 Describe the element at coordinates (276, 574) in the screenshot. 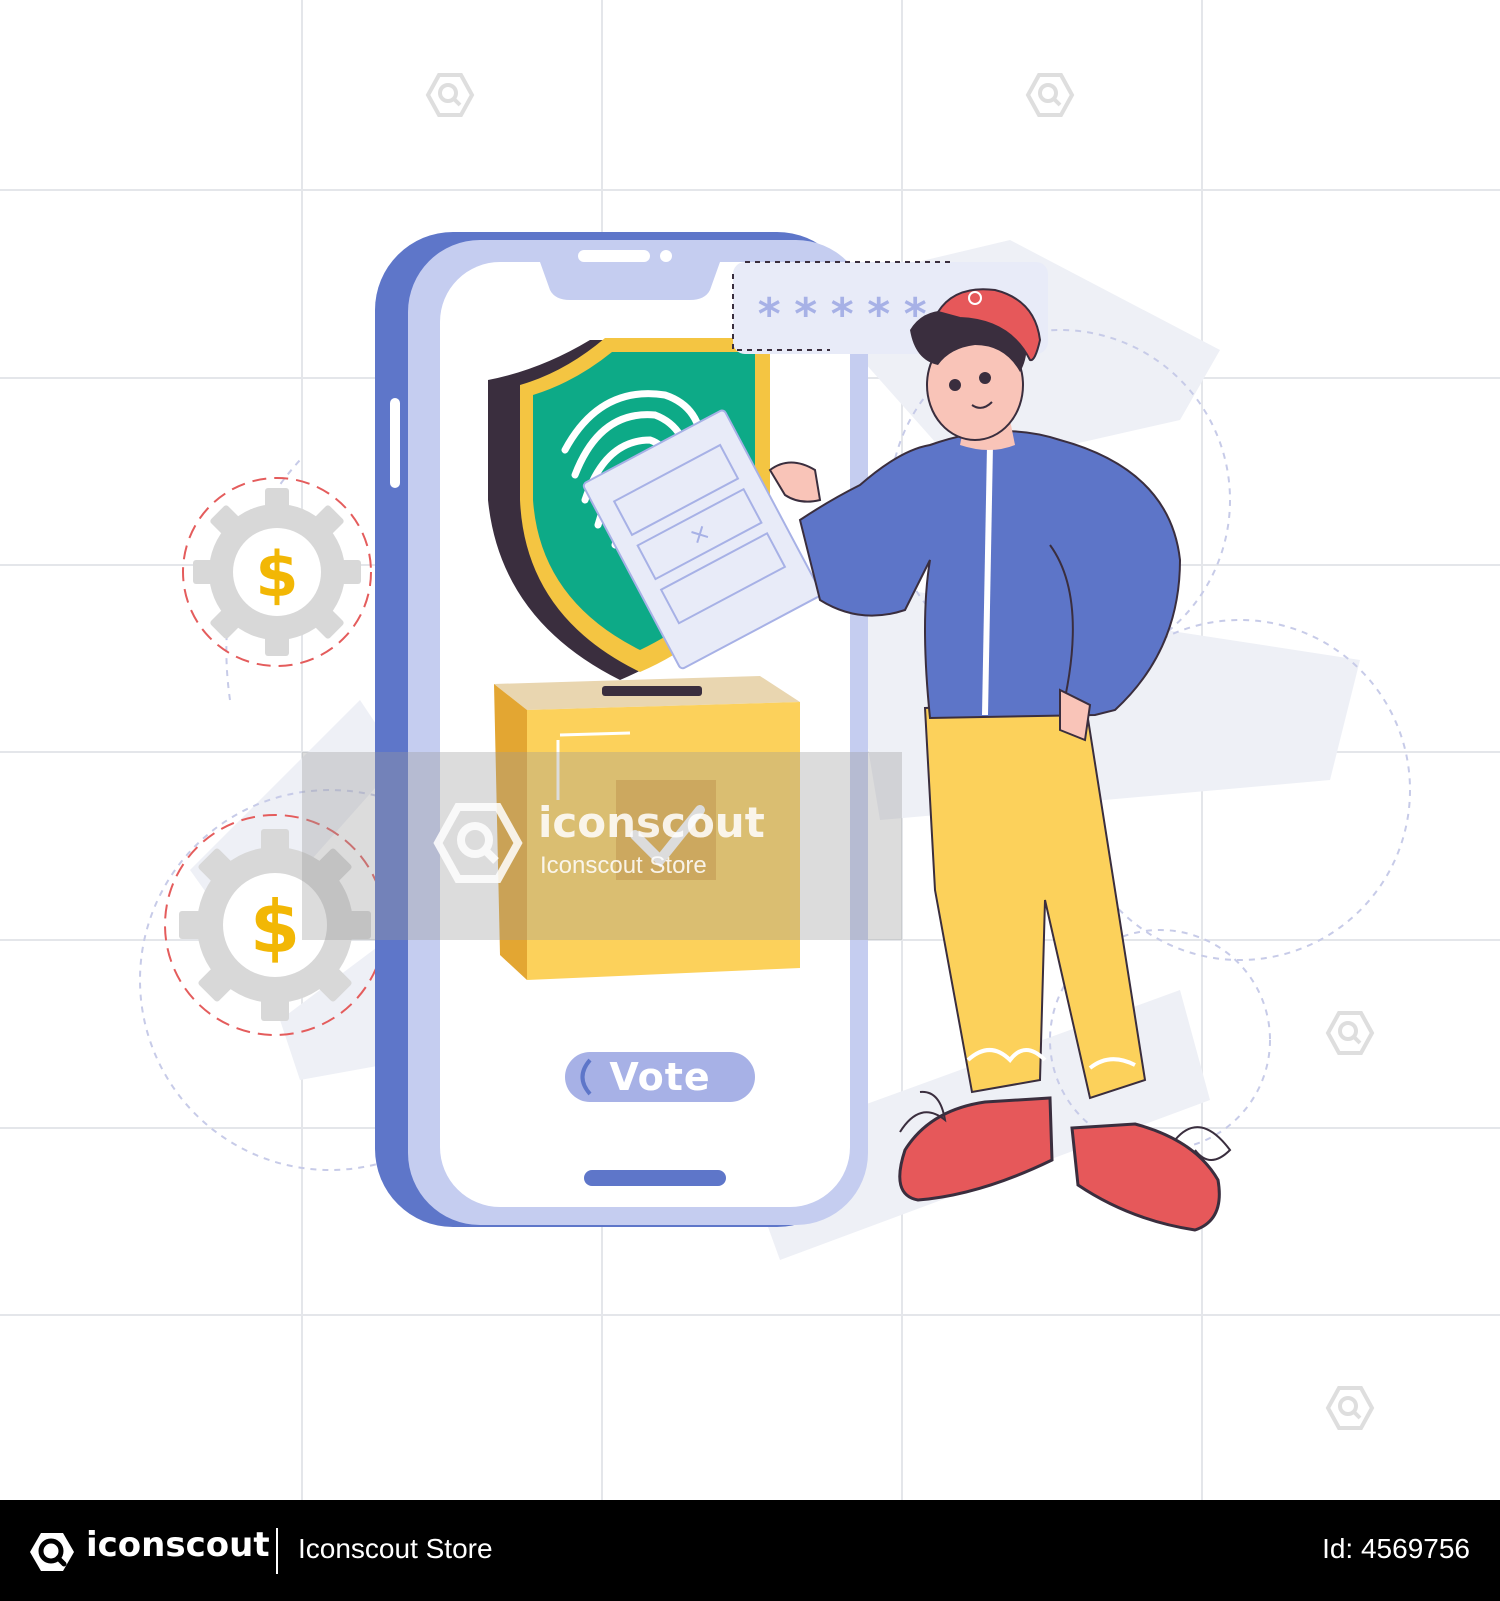

I see `dollar-symbol-top: $` at that location.